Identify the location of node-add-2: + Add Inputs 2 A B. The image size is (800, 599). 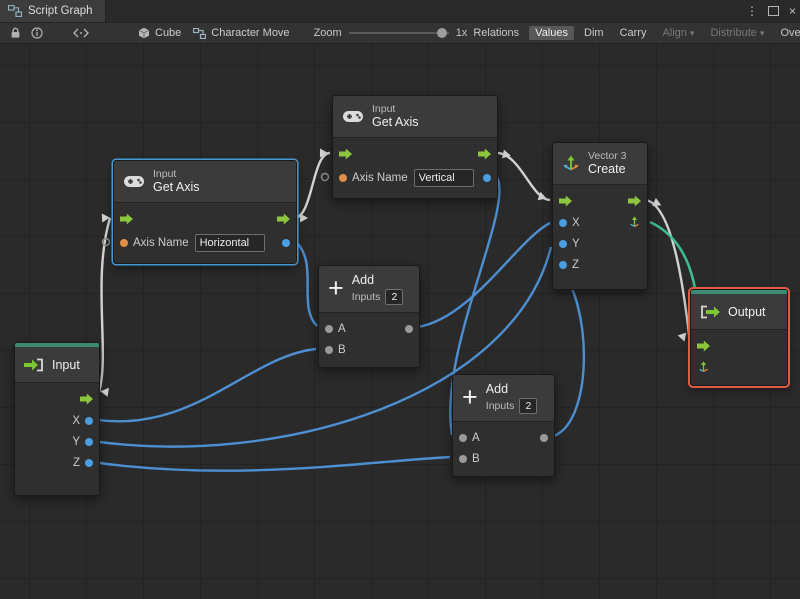
(503, 425).